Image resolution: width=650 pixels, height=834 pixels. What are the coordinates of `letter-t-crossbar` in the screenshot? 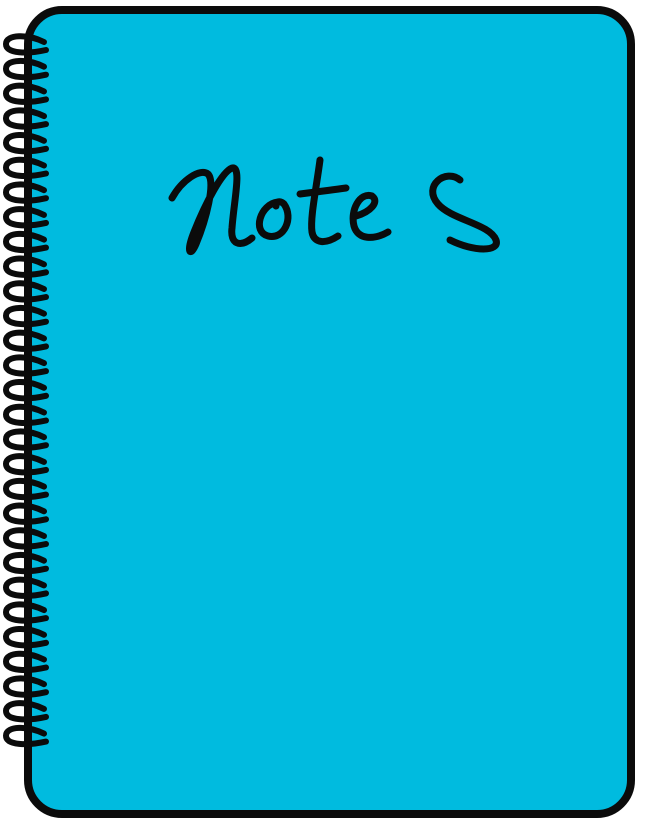 It's located at (323, 191).